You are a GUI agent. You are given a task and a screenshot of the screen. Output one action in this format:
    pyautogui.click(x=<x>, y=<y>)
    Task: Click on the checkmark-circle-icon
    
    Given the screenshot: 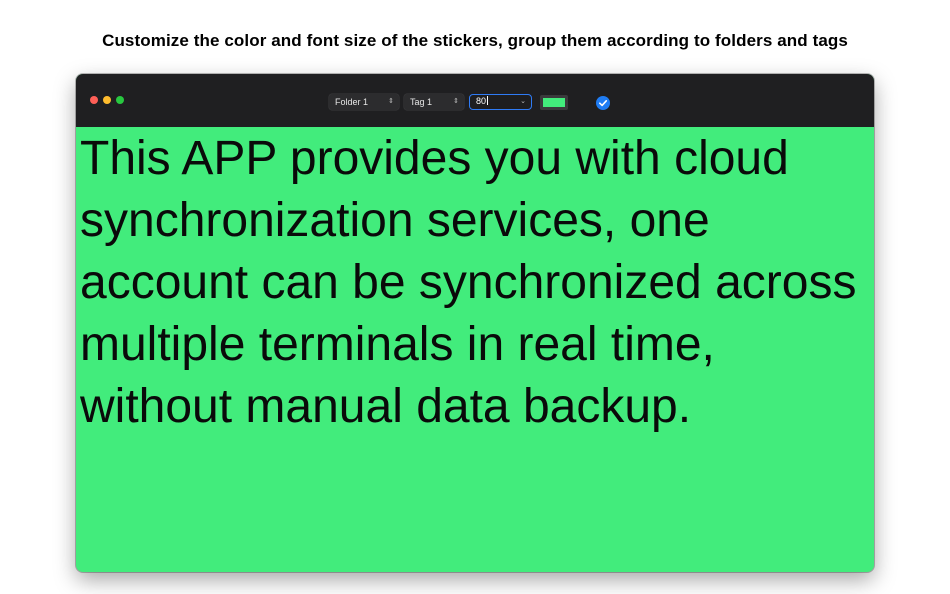 What is the action you would take?
    pyautogui.click(x=603, y=103)
    